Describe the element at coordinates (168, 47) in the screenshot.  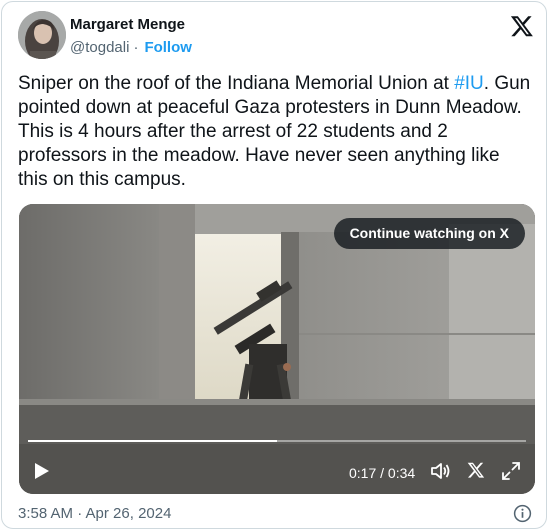
I see `follow-button: Follow` at that location.